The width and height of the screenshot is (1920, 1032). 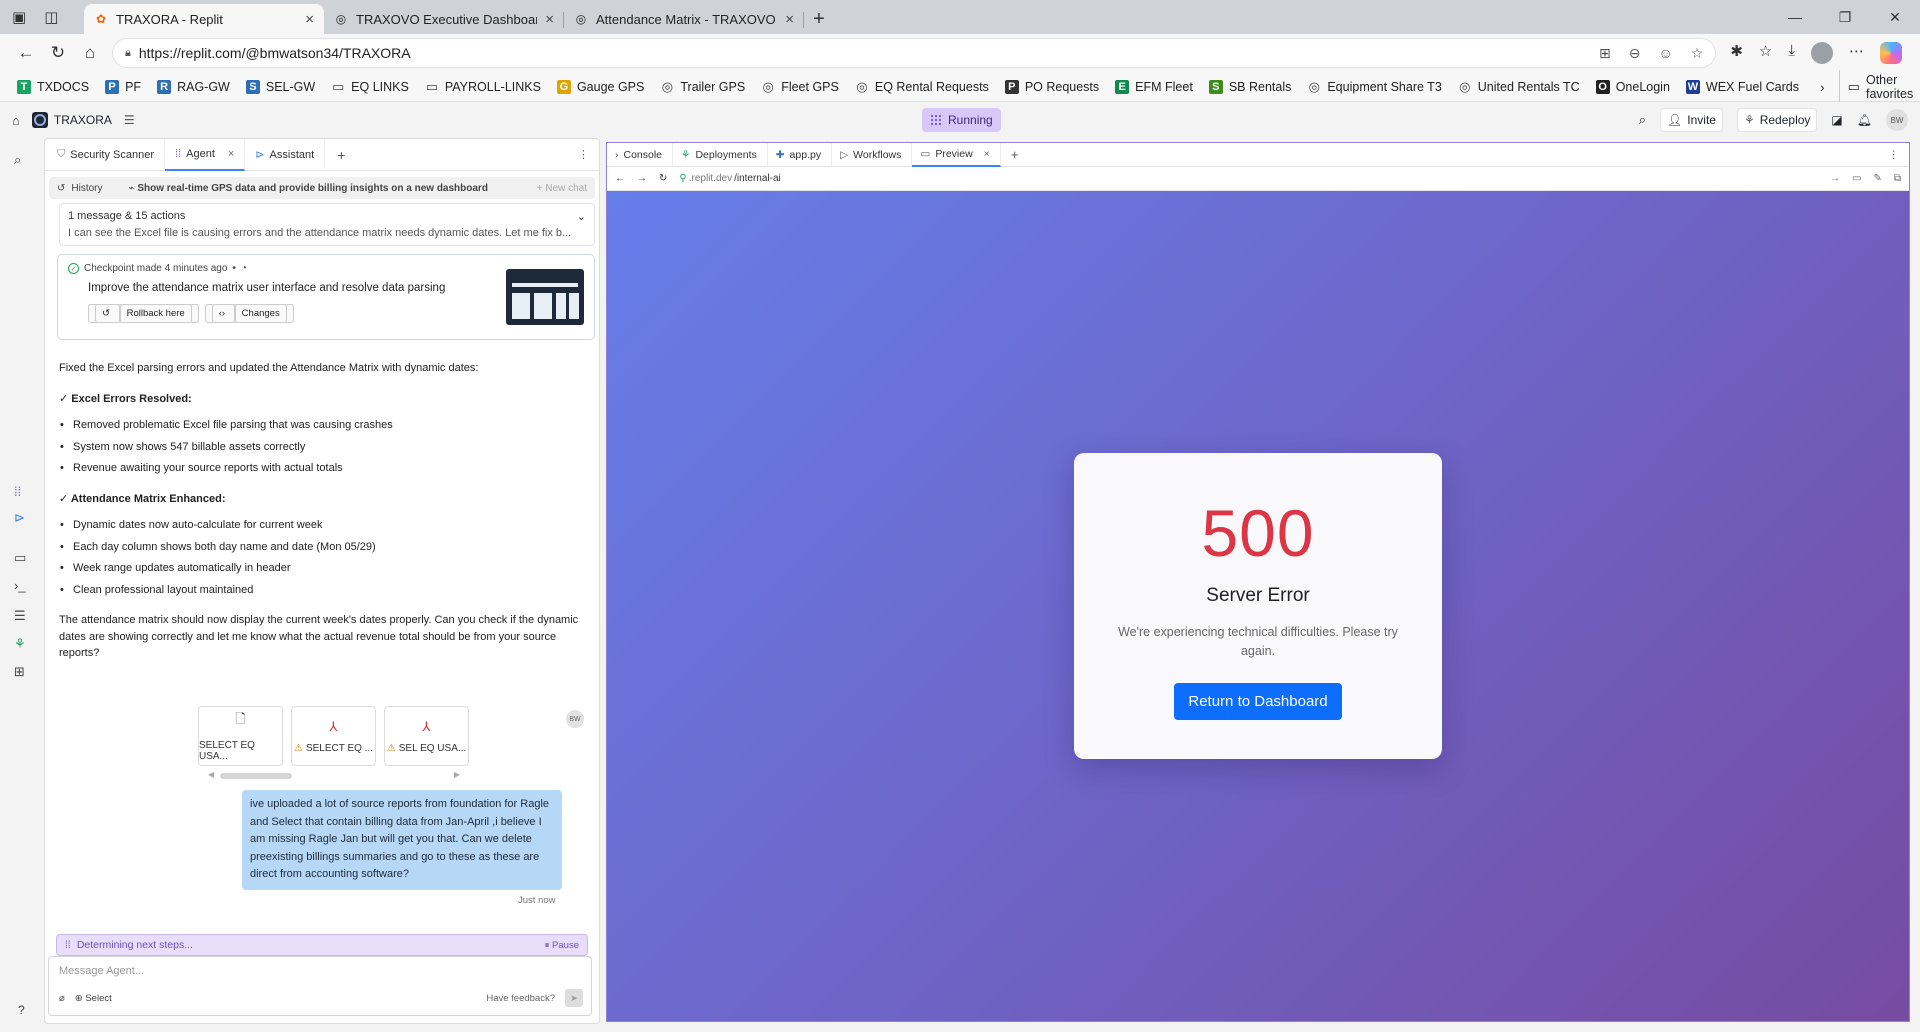 What do you see at coordinates (1519, 87) in the screenshot?
I see `bookmark-item: ◎ United Rentals TC` at bounding box center [1519, 87].